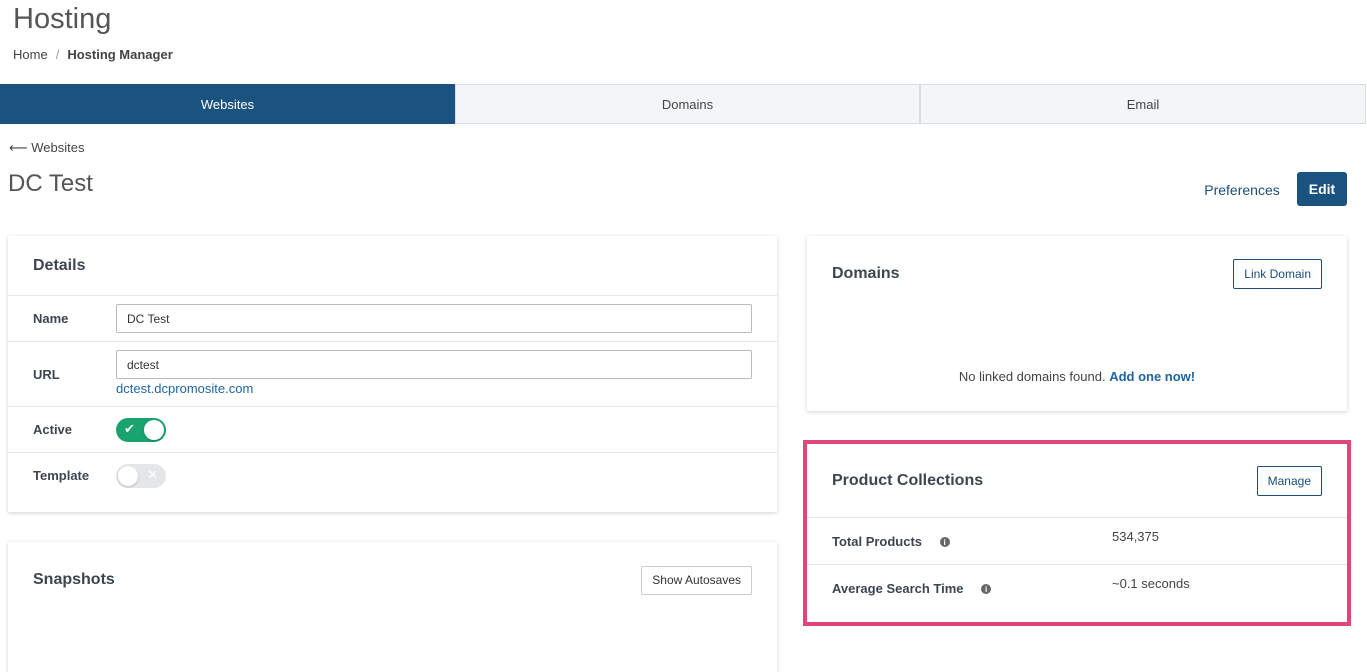 The image size is (1367, 672). What do you see at coordinates (1077, 533) in the screenshot?
I see `highlight-box` at bounding box center [1077, 533].